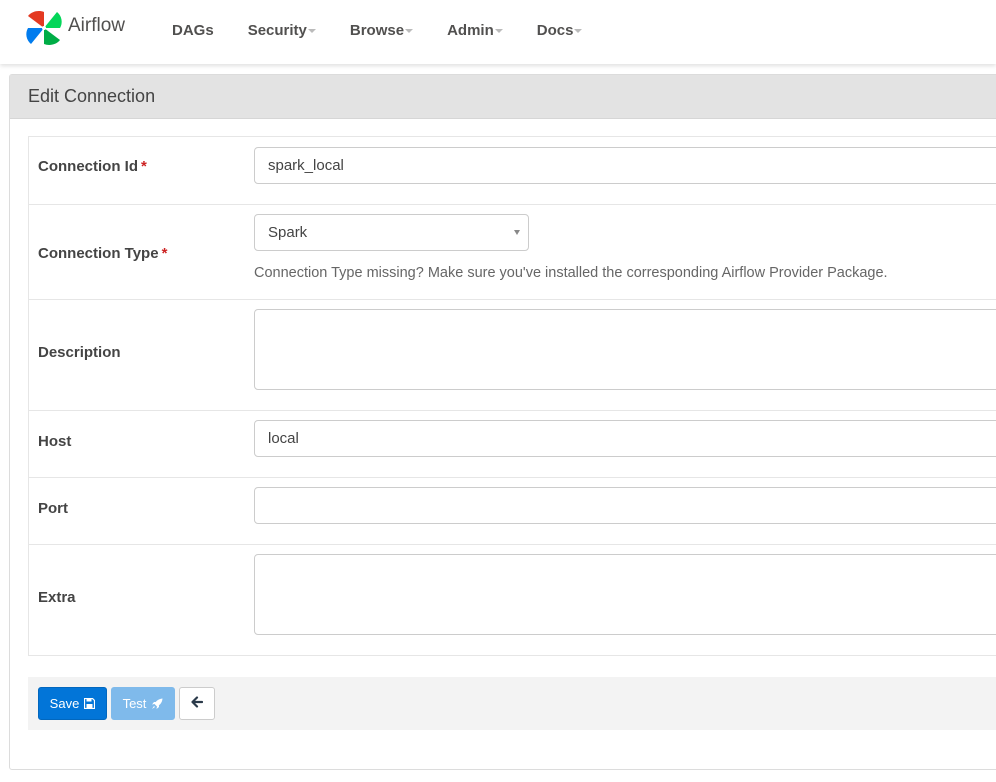 This screenshot has width=996, height=782. Describe the element at coordinates (79, 352) in the screenshot. I see `description-label: Description` at that location.